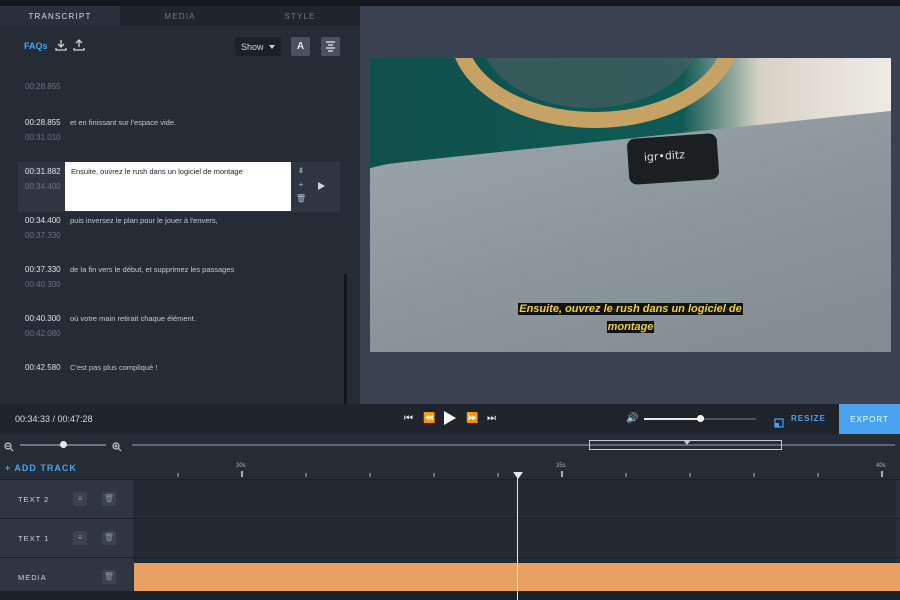 The width and height of the screenshot is (900, 600). I want to click on row-start-time: 00:34.400, so click(43, 220).